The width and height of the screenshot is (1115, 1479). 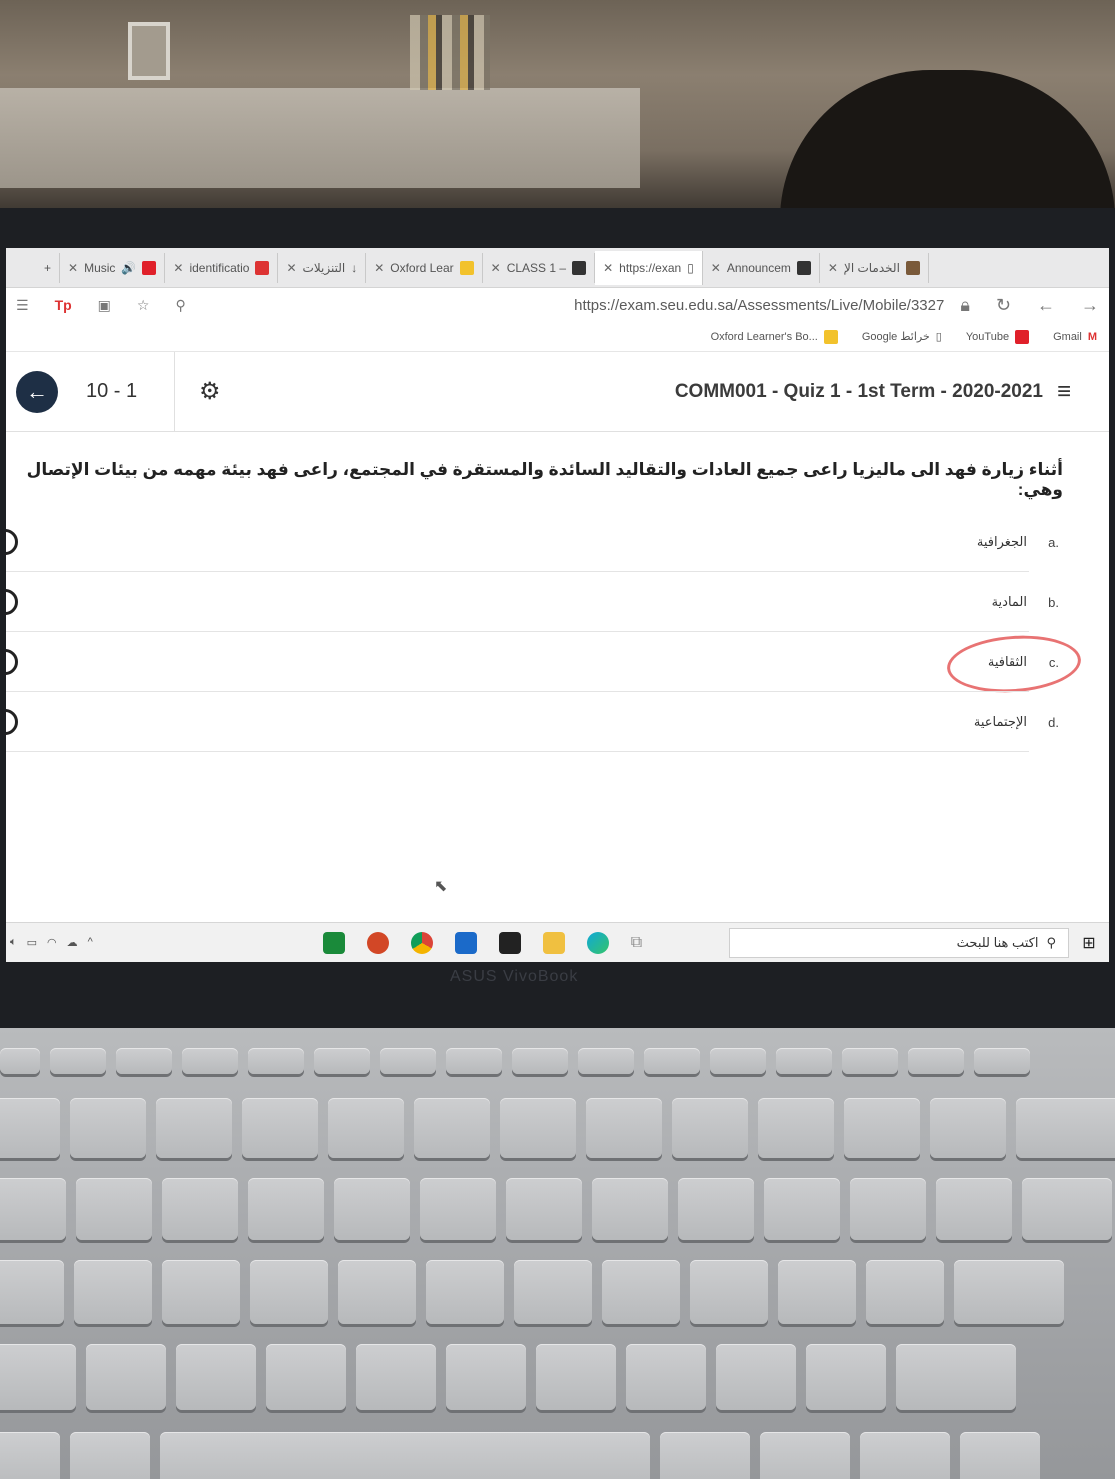 I want to click on tab-class: ✕ CLASS 1 –, so click(x=539, y=267).